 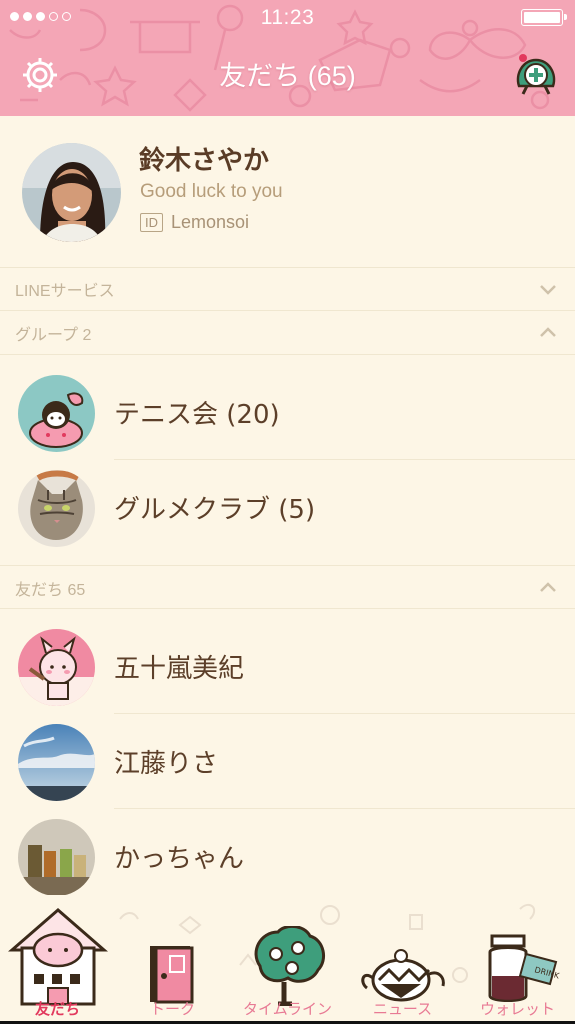 I want to click on tree-icon, so click(x=290, y=966).